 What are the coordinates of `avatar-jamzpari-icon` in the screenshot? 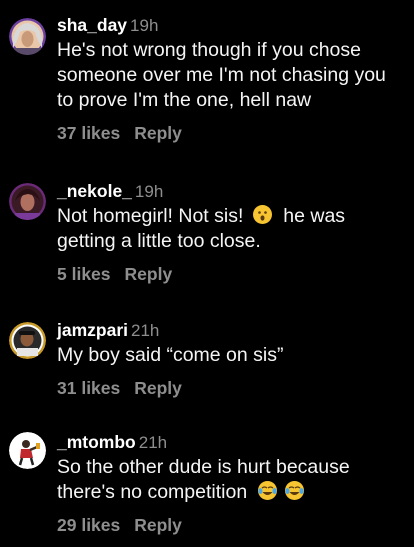 It's located at (27, 340).